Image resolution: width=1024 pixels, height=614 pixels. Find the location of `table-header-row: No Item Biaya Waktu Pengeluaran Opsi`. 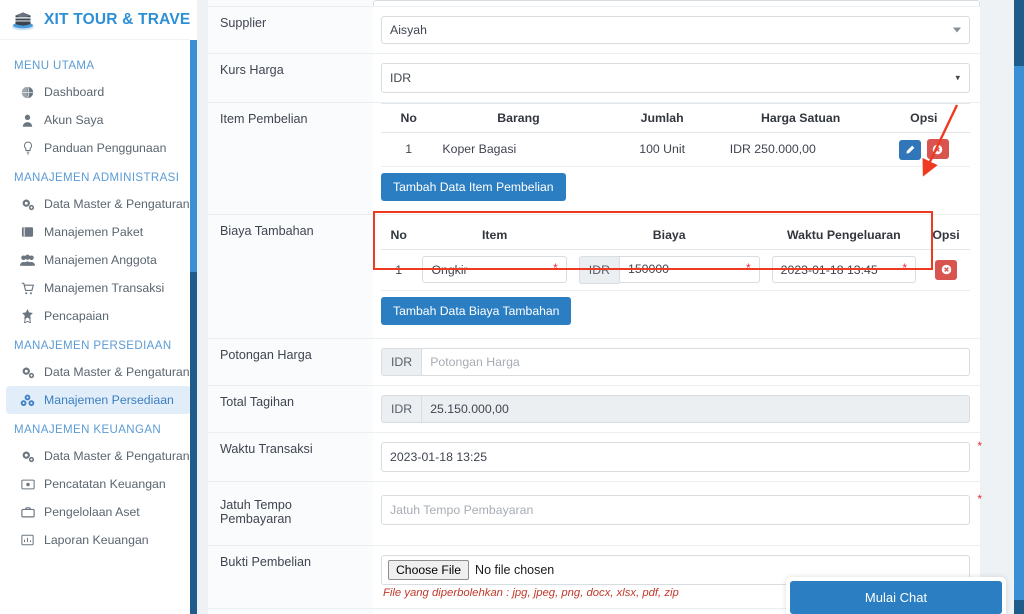

table-header-row: No Item Biaya Waktu Pengeluaran Opsi is located at coordinates (675, 235).